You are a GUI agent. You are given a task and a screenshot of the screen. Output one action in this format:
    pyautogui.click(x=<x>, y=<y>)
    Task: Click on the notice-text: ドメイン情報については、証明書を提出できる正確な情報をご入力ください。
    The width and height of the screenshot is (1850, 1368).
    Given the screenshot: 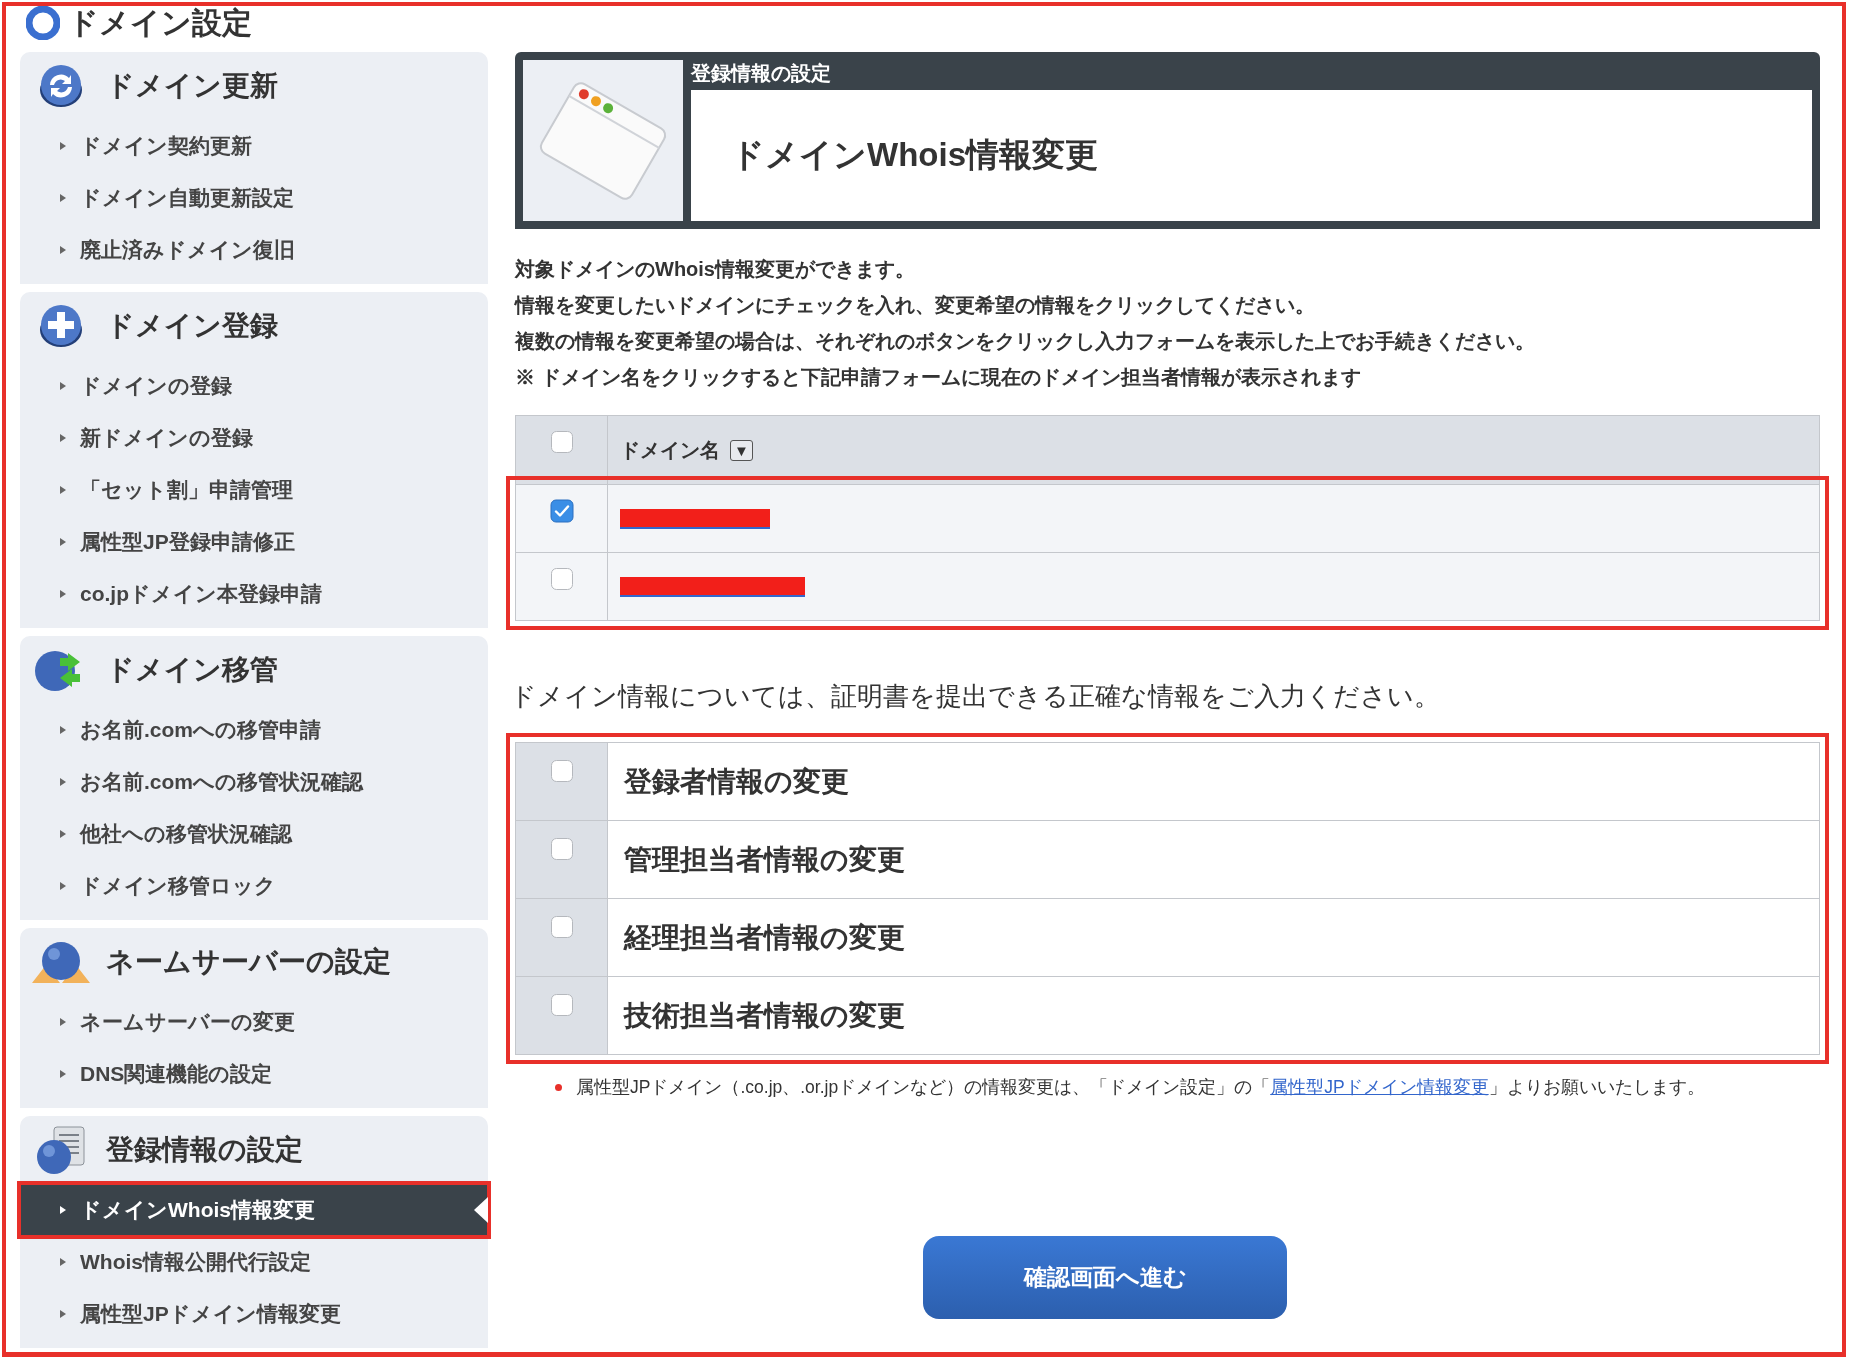 What is the action you would take?
    pyautogui.click(x=975, y=696)
    